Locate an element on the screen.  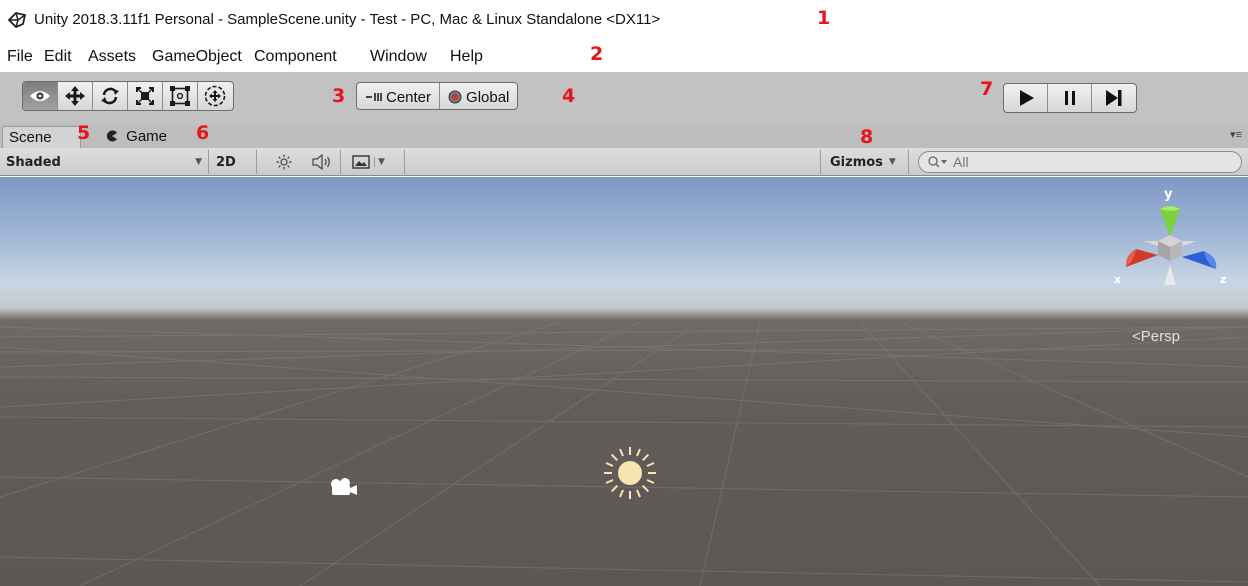
projection-label: Persp is located at coordinates (1160, 336).